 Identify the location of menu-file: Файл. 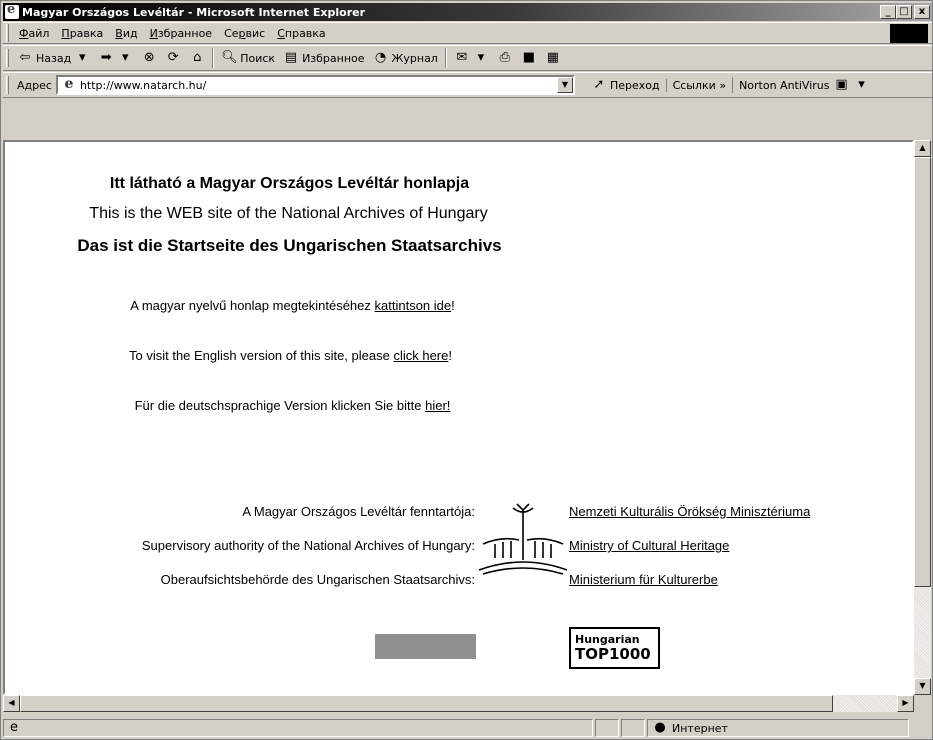
(34, 33).